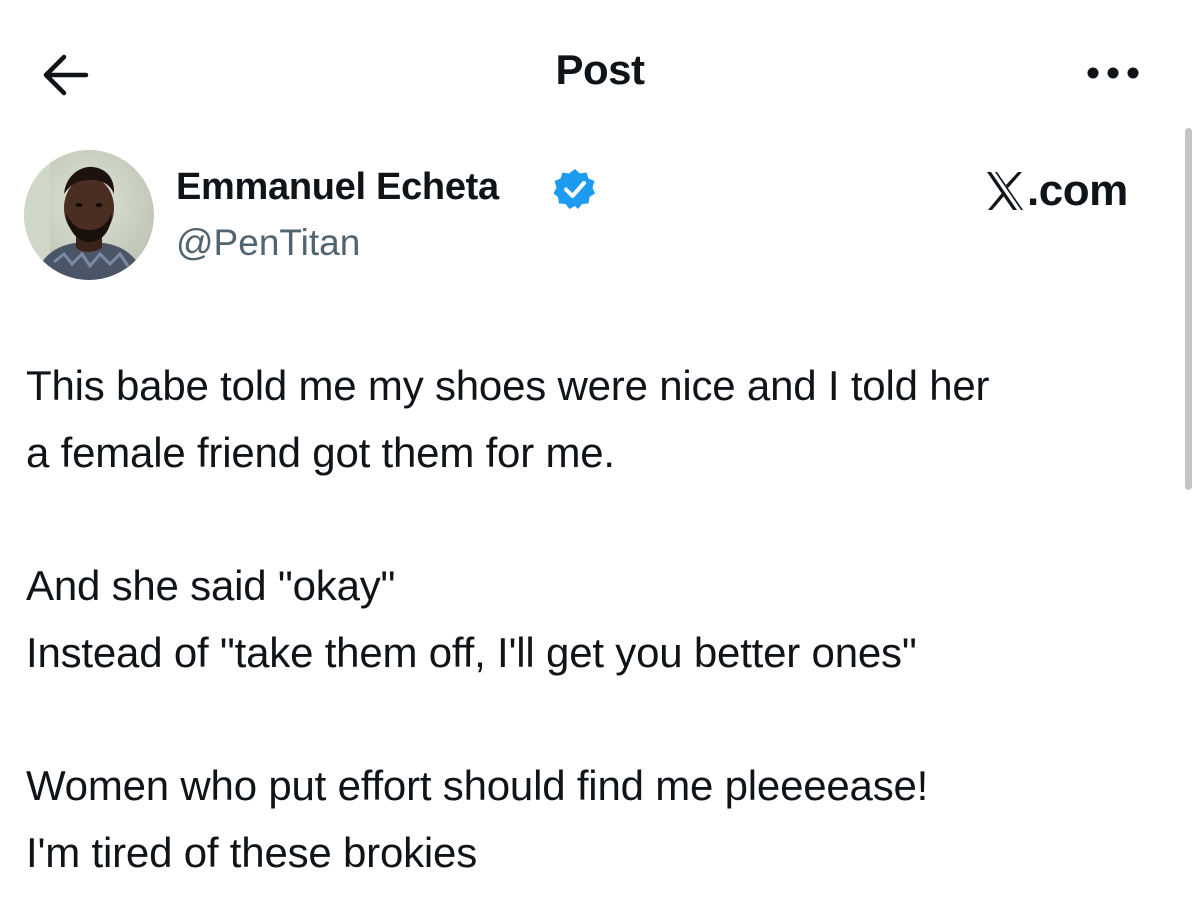 This screenshot has width=1200, height=910. What do you see at coordinates (574, 189) in the screenshot?
I see `verified-badge-icon` at bounding box center [574, 189].